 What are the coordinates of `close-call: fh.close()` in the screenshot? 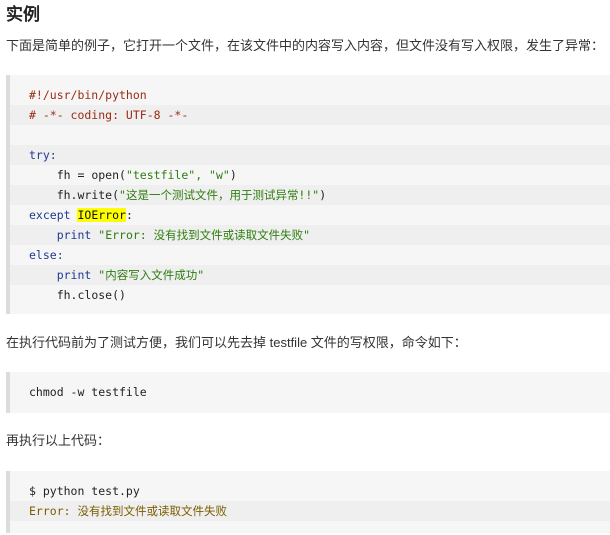 It's located at (91, 295).